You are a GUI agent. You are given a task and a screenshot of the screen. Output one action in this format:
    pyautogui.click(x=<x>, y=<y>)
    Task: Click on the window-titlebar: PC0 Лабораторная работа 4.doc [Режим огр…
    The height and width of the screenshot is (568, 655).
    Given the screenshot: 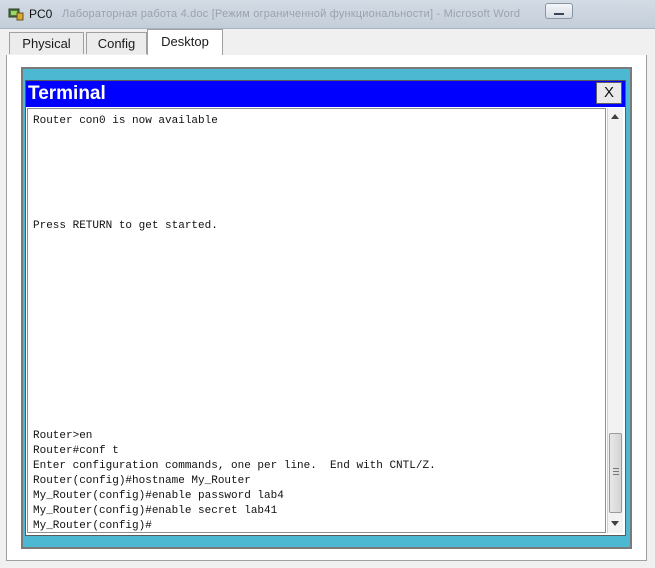 What is the action you would take?
    pyautogui.click(x=327, y=14)
    